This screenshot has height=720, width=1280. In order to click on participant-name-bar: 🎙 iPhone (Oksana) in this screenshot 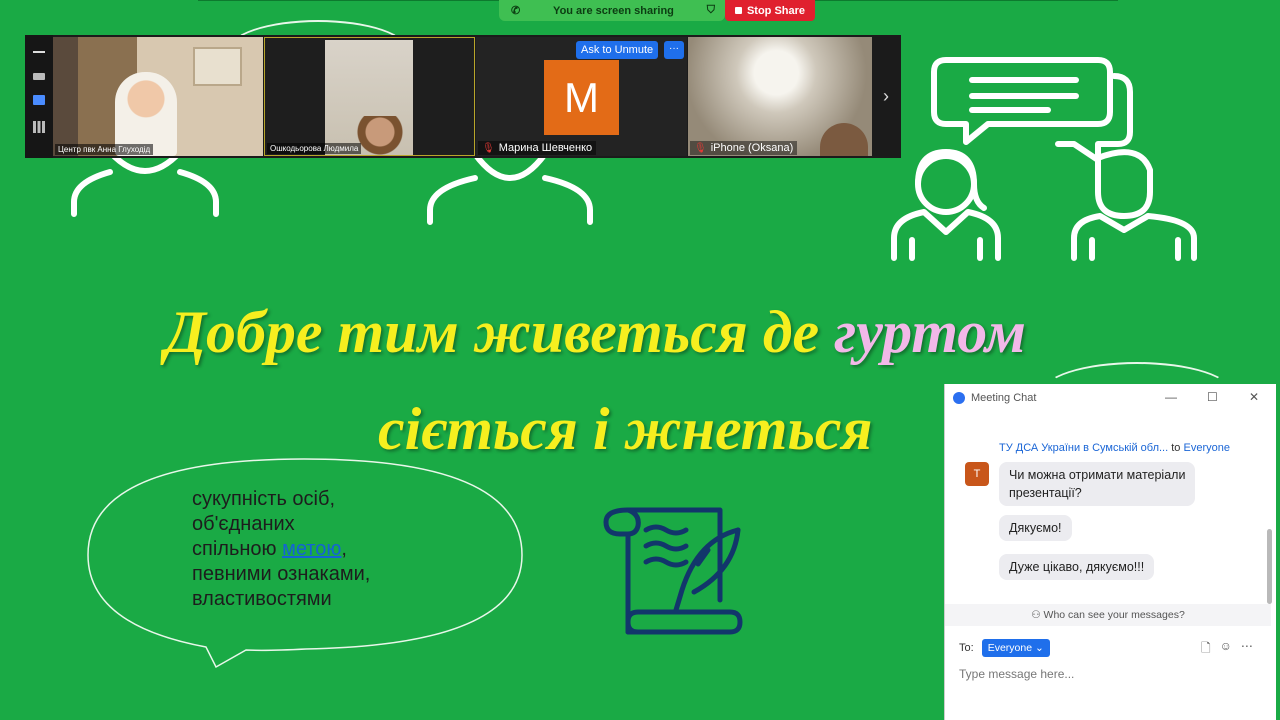, I will do `click(744, 148)`.